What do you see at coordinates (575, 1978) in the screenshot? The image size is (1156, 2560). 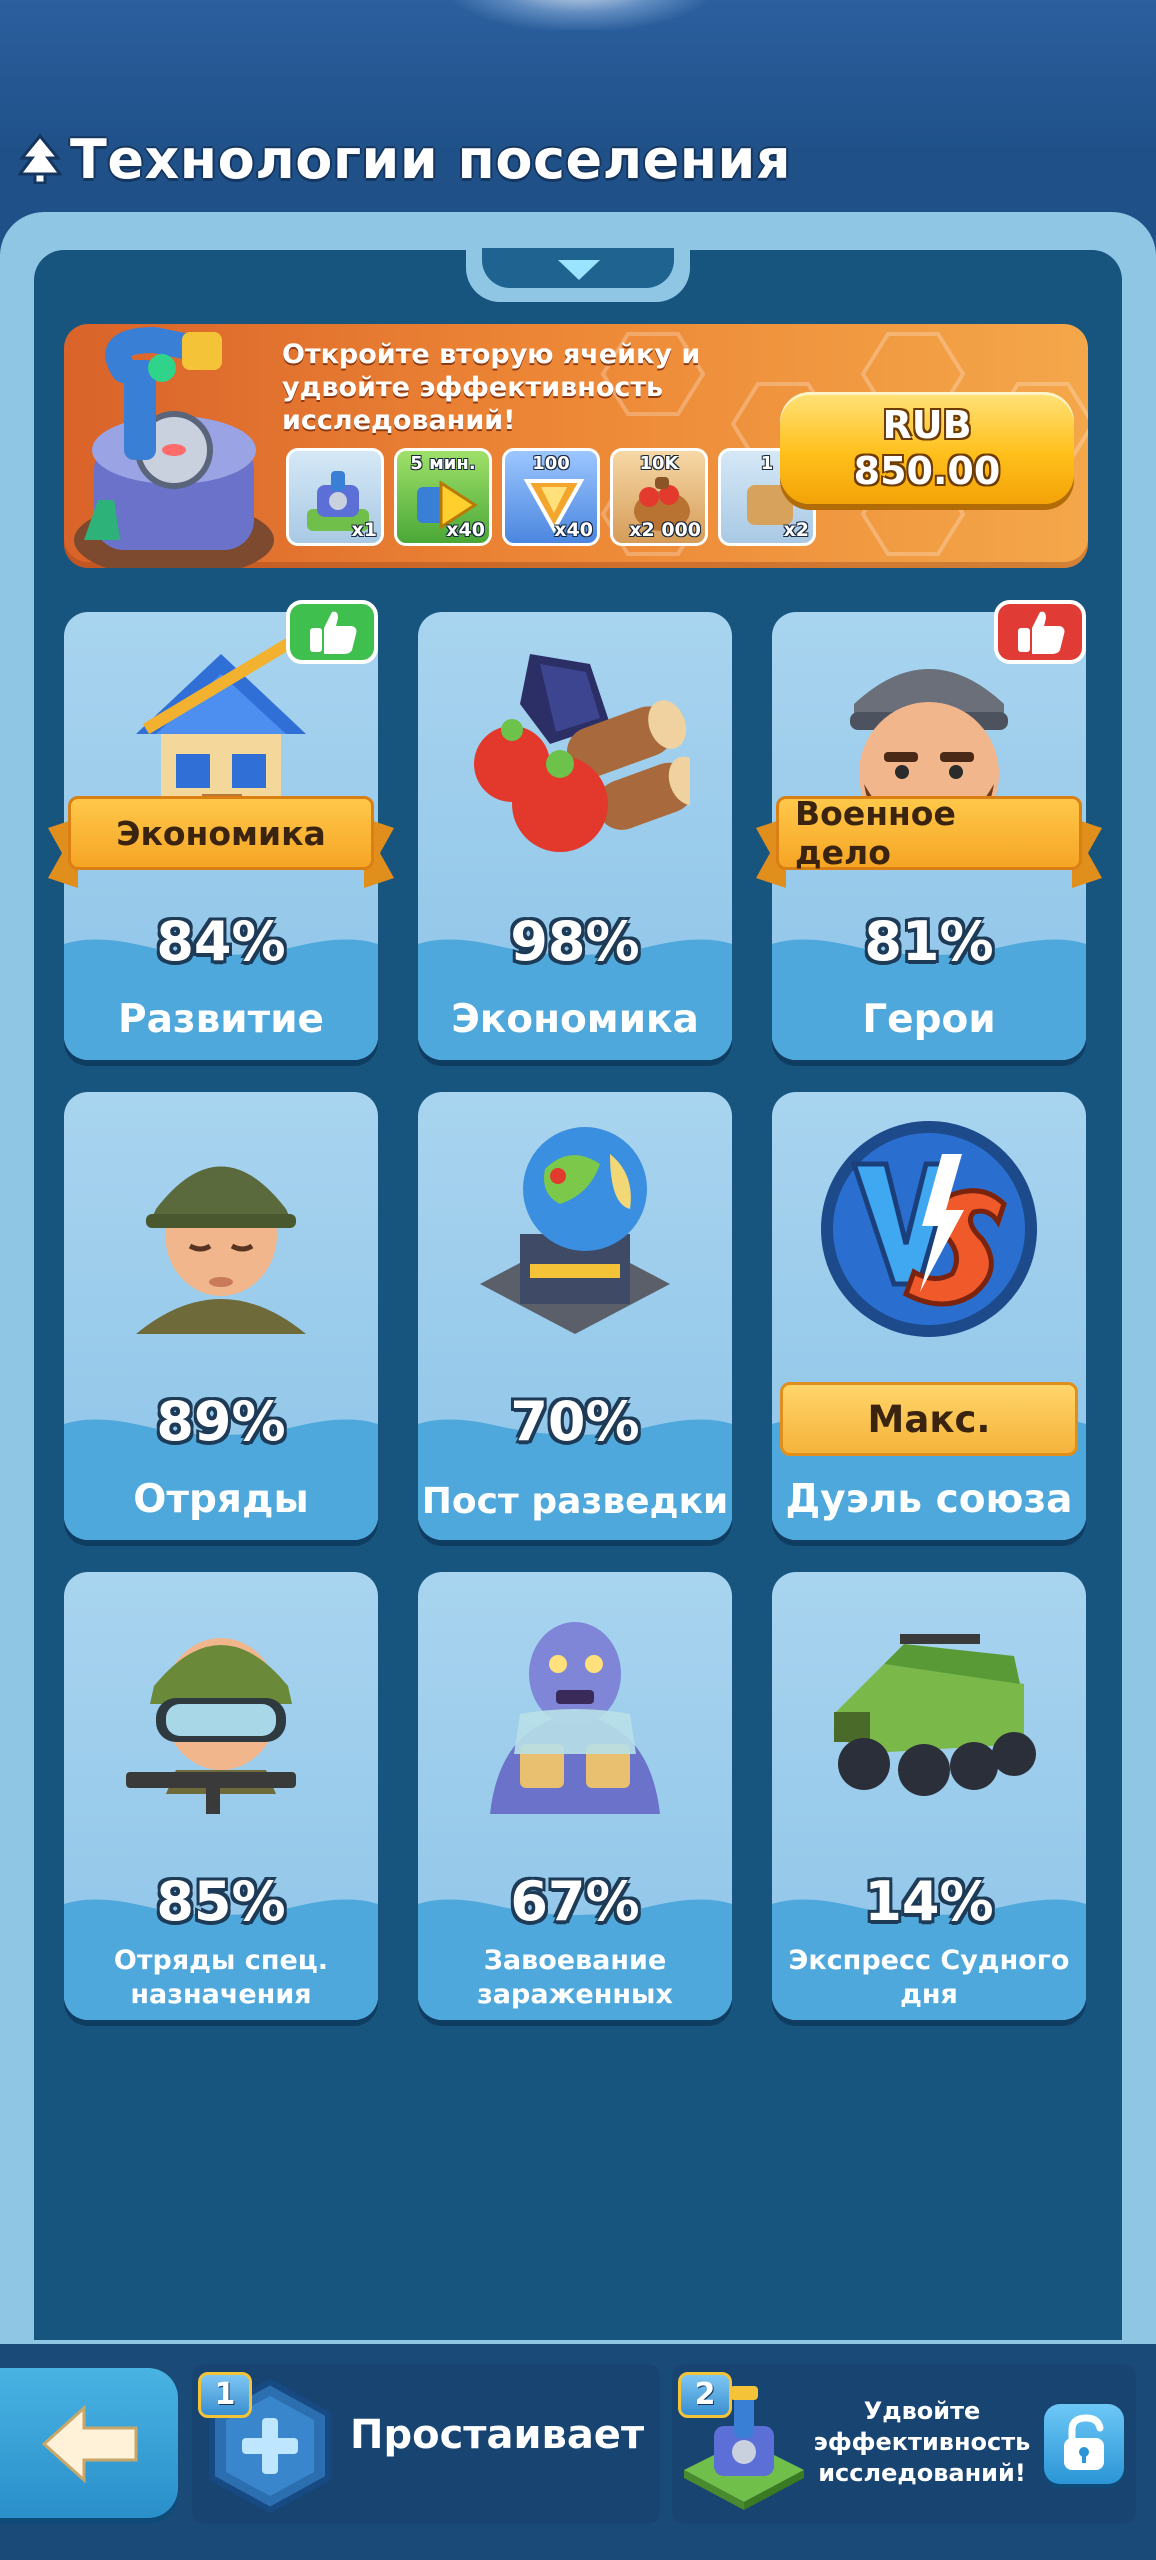 I see `card-title: Завоевание зараженных` at bounding box center [575, 1978].